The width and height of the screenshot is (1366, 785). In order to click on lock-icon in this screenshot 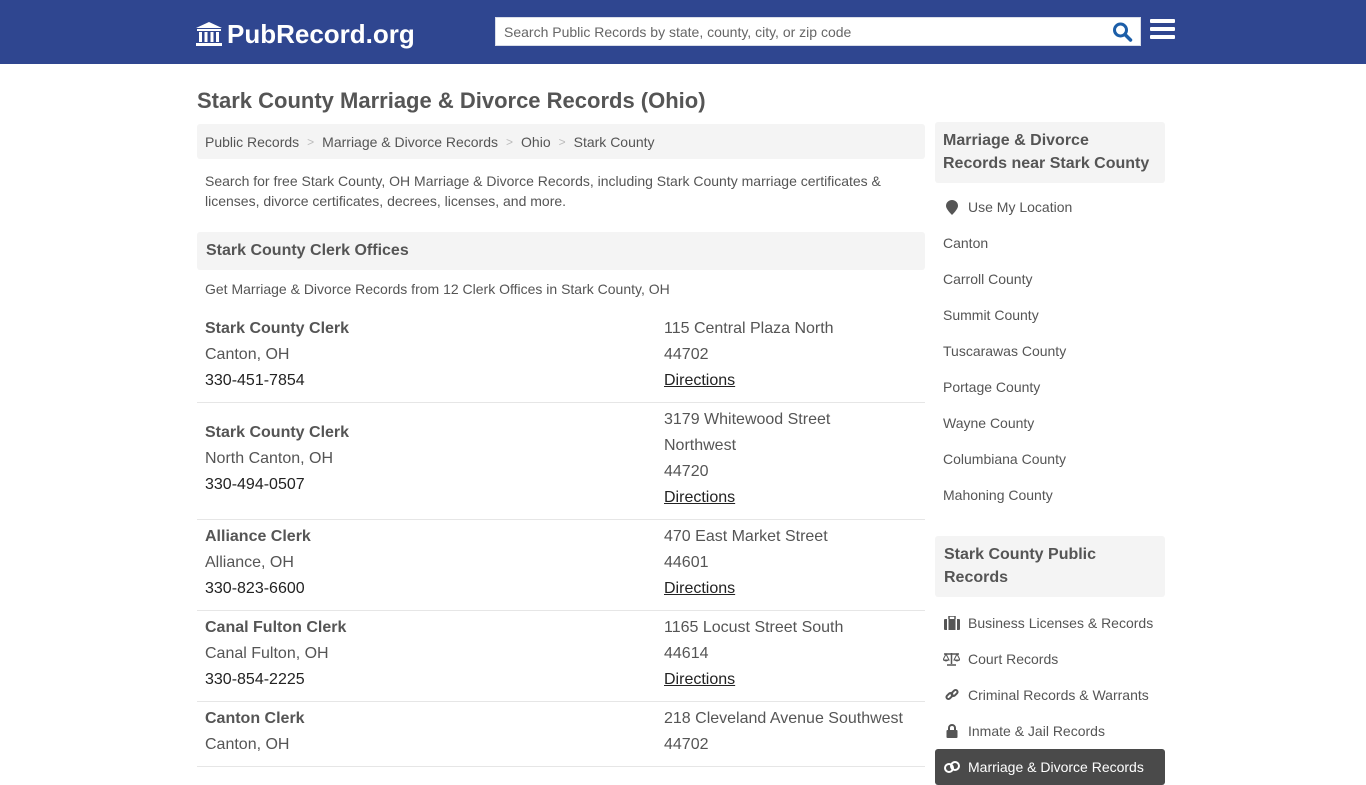, I will do `click(951, 731)`.